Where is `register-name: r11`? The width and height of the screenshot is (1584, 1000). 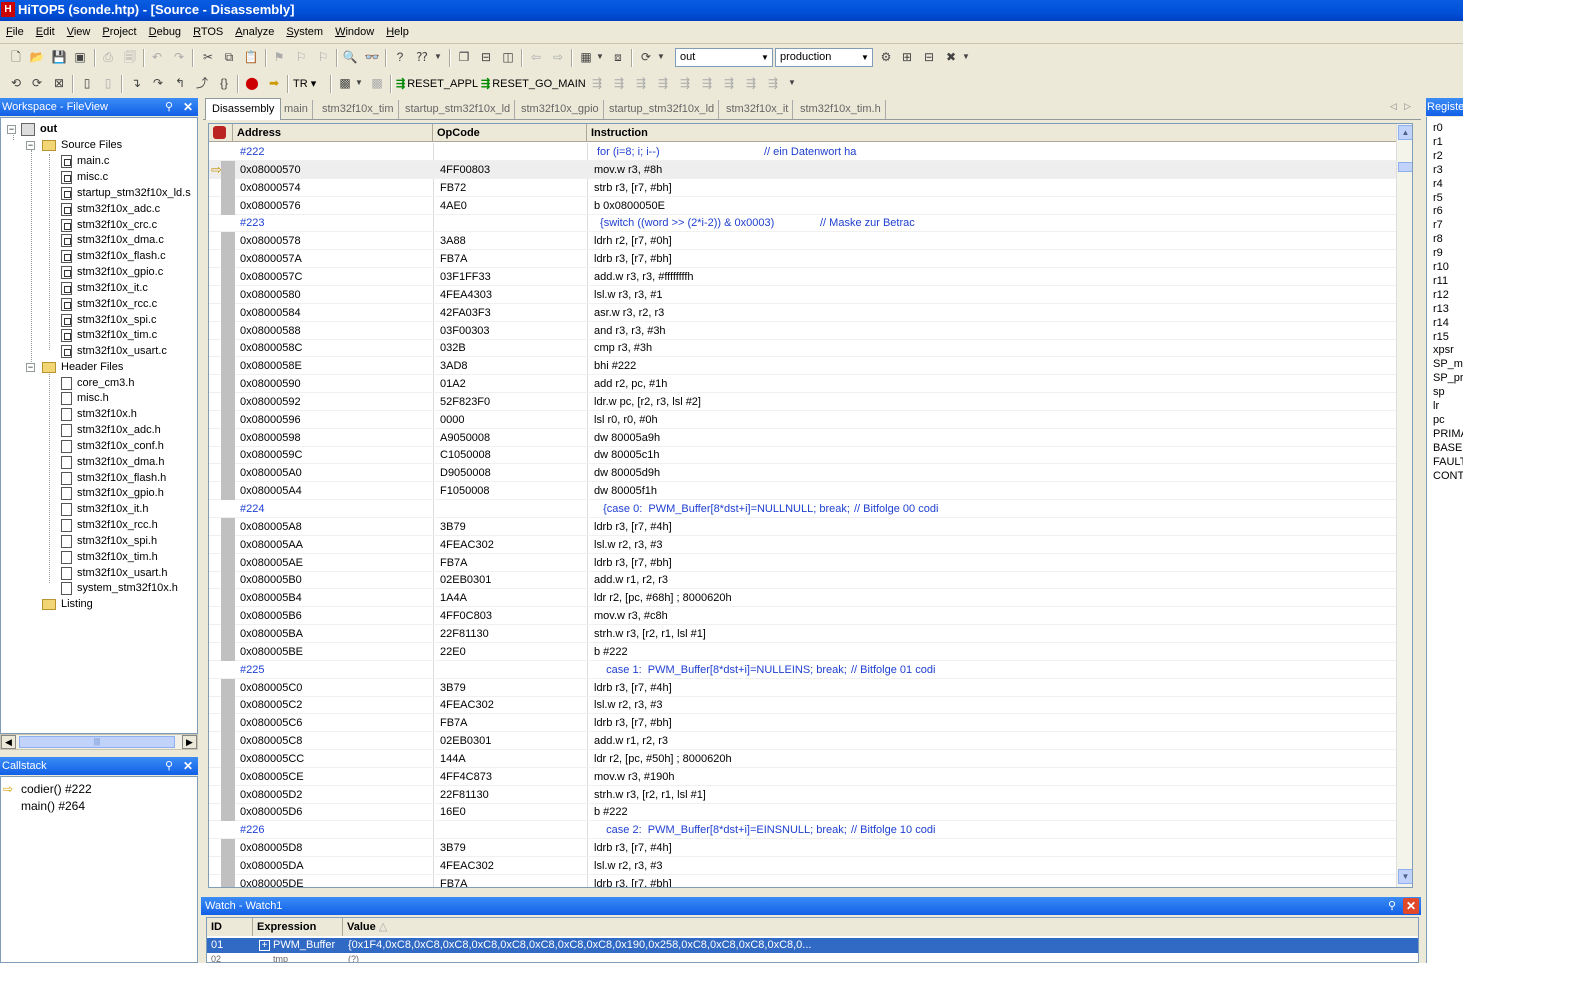
register-name: r11 is located at coordinates (1440, 281).